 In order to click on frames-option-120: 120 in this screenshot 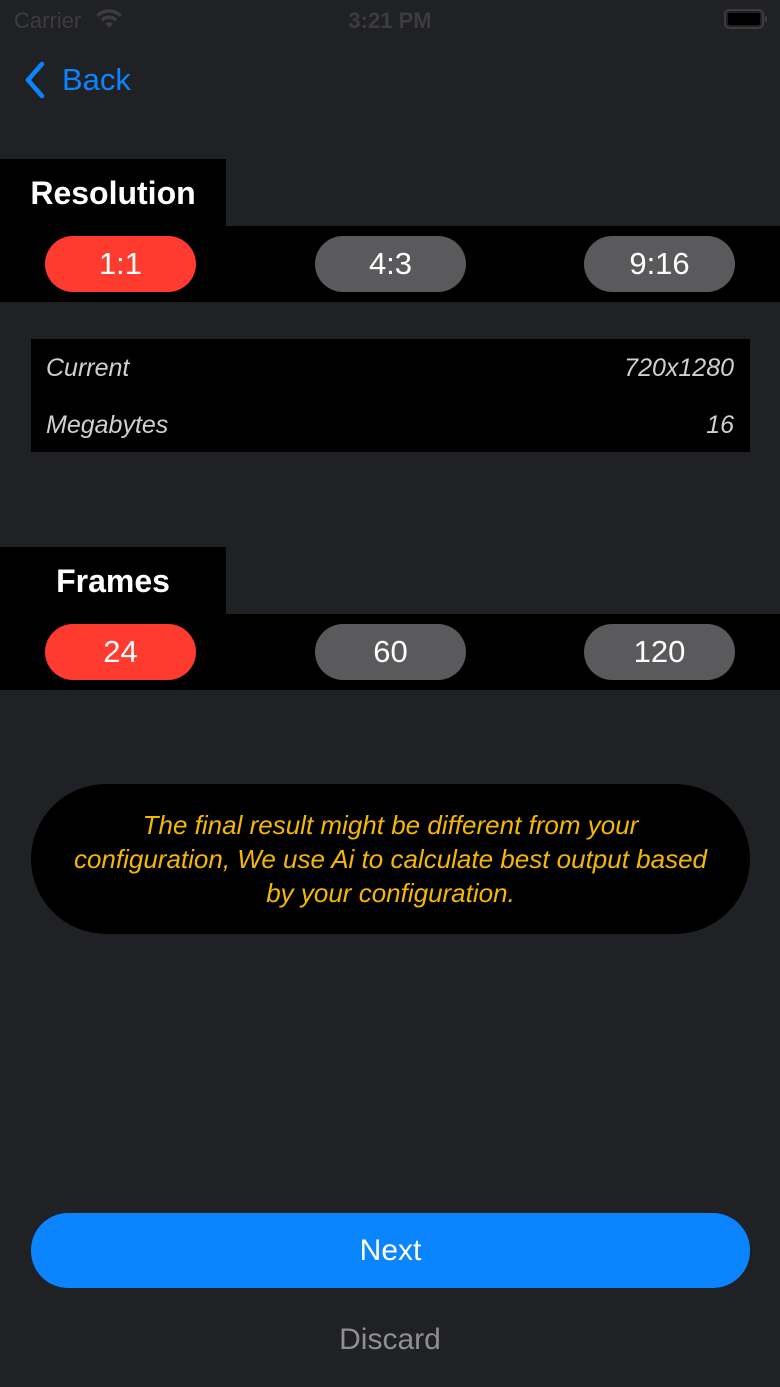, I will do `click(659, 652)`.